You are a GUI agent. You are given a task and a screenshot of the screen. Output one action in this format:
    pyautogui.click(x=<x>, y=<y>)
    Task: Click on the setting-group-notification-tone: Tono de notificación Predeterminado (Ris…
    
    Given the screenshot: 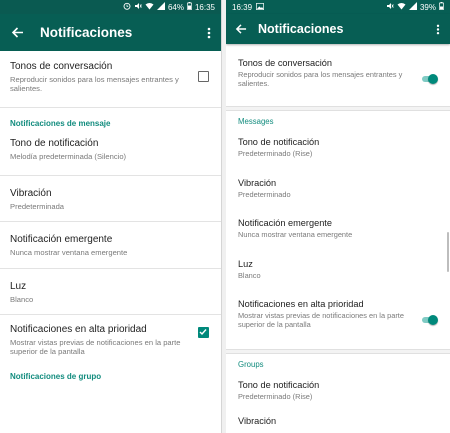 What is the action you would take?
    pyautogui.click(x=338, y=393)
    